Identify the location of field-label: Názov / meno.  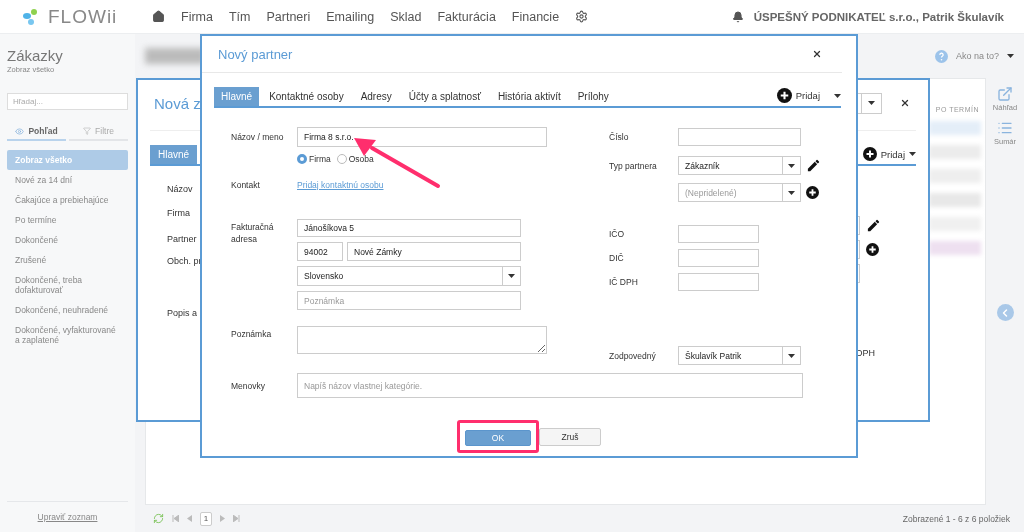
(258, 137).